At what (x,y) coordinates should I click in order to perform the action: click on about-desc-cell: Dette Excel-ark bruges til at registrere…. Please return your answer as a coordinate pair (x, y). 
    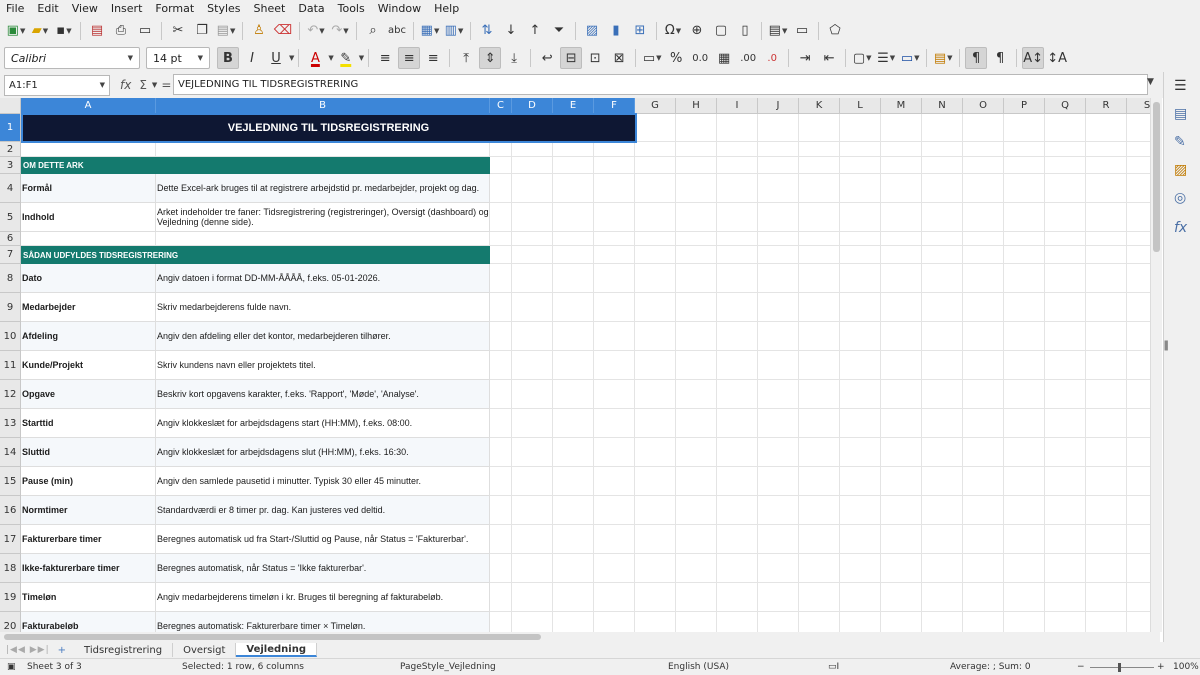
    Looking at the image, I should click on (323, 188).